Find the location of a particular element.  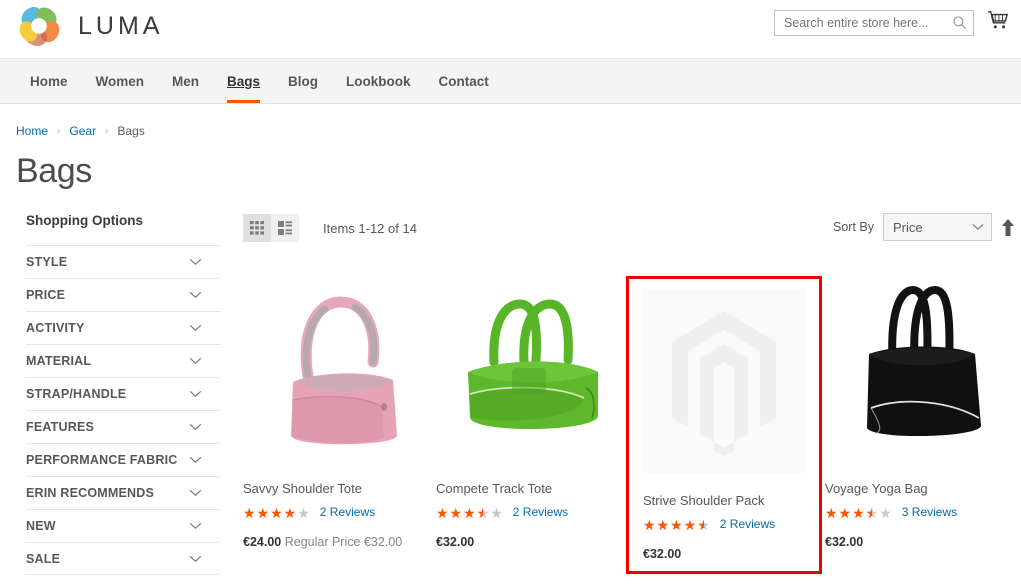

sidebar-item-features: FEATURES is located at coordinates (123, 426).